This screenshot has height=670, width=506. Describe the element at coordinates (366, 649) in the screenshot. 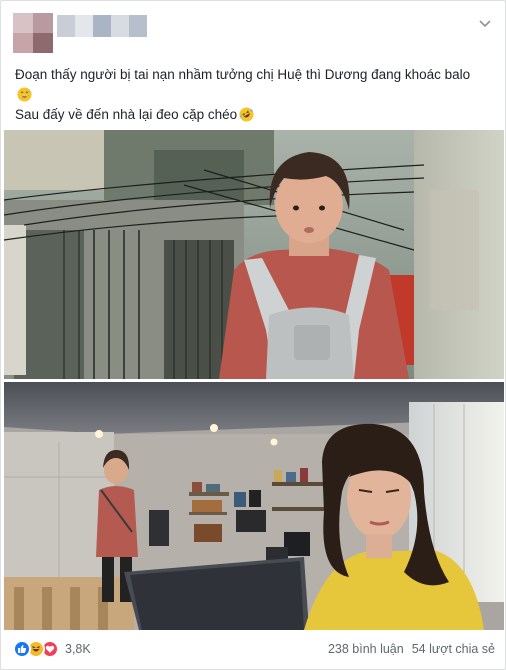

I see `comments-count-link: 238 bình luận` at that location.